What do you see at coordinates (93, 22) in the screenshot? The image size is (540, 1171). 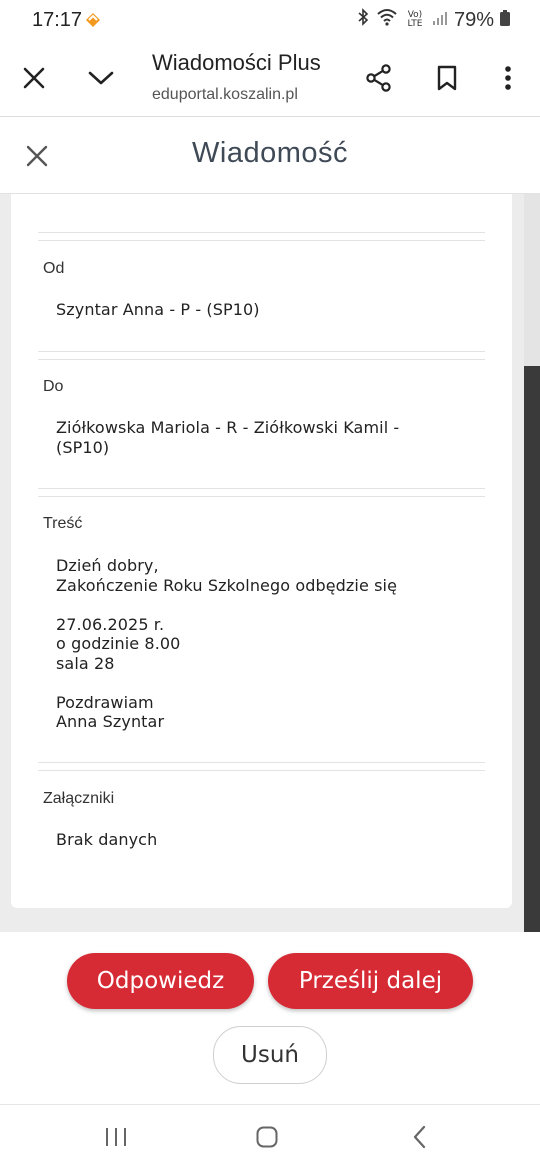 I see `notification-app-icon` at bounding box center [93, 22].